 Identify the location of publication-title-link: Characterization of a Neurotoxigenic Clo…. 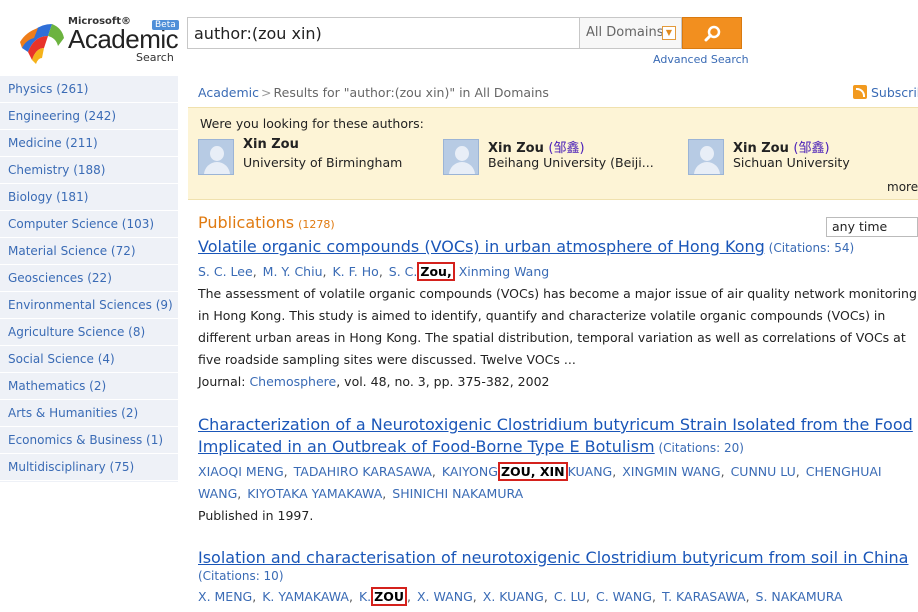
(555, 424).